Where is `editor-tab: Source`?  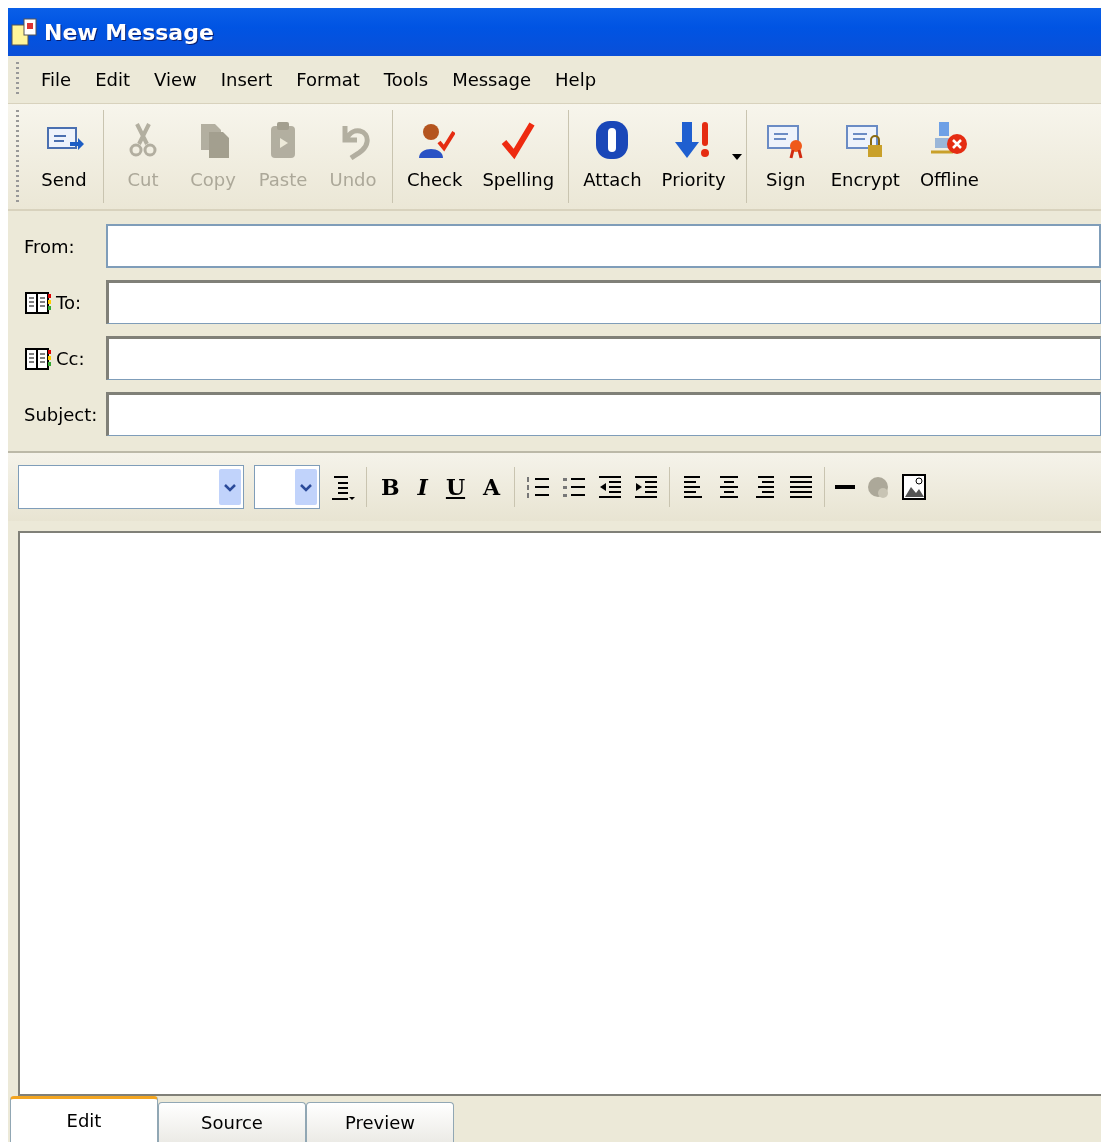 editor-tab: Source is located at coordinates (232, 1122).